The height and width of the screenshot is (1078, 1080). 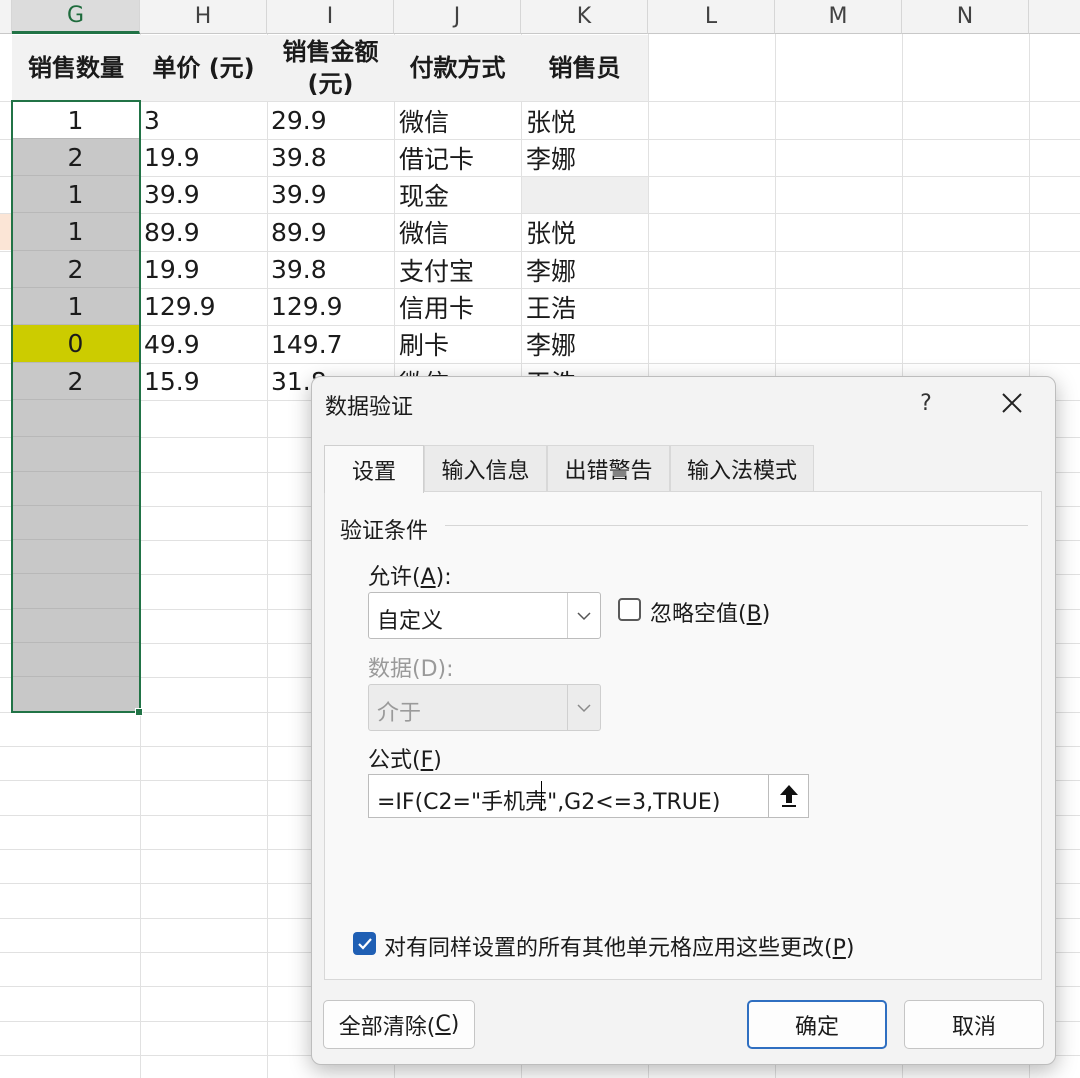 I want to click on data-label: 数据(D):, so click(x=411, y=669).